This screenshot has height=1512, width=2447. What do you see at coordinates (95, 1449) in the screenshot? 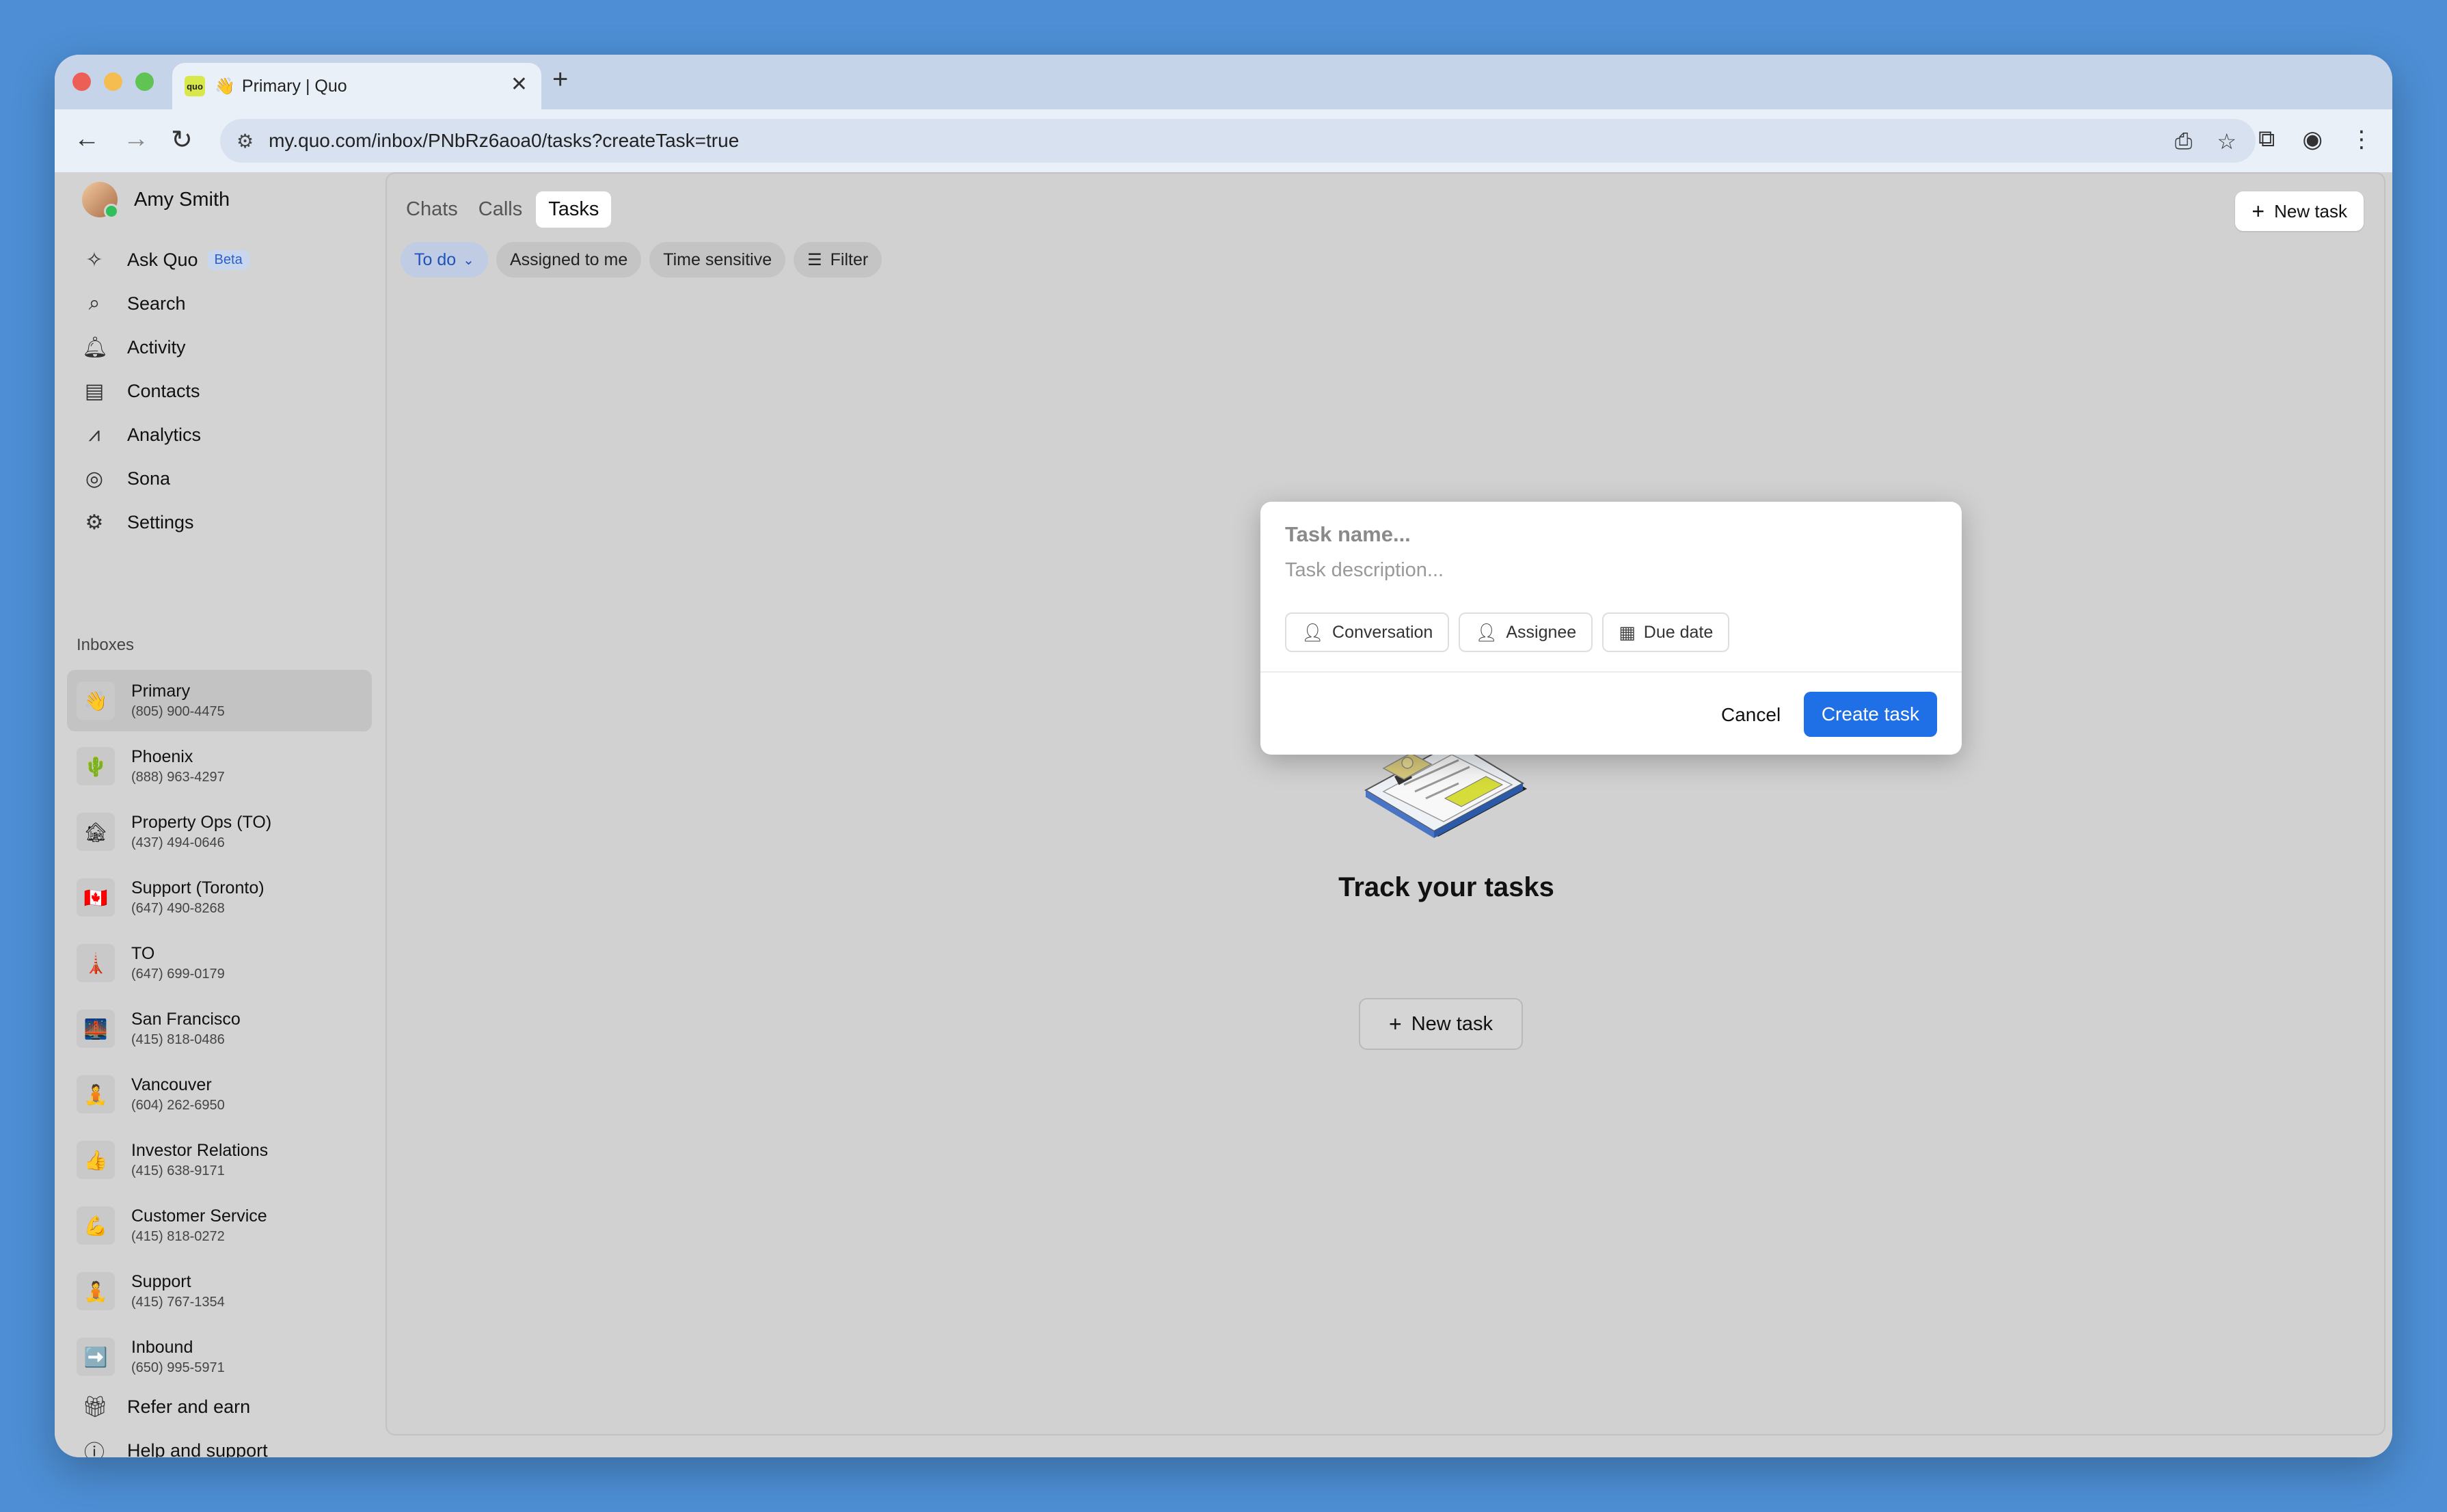
I see `help-circle-icon: ⓘ` at bounding box center [95, 1449].